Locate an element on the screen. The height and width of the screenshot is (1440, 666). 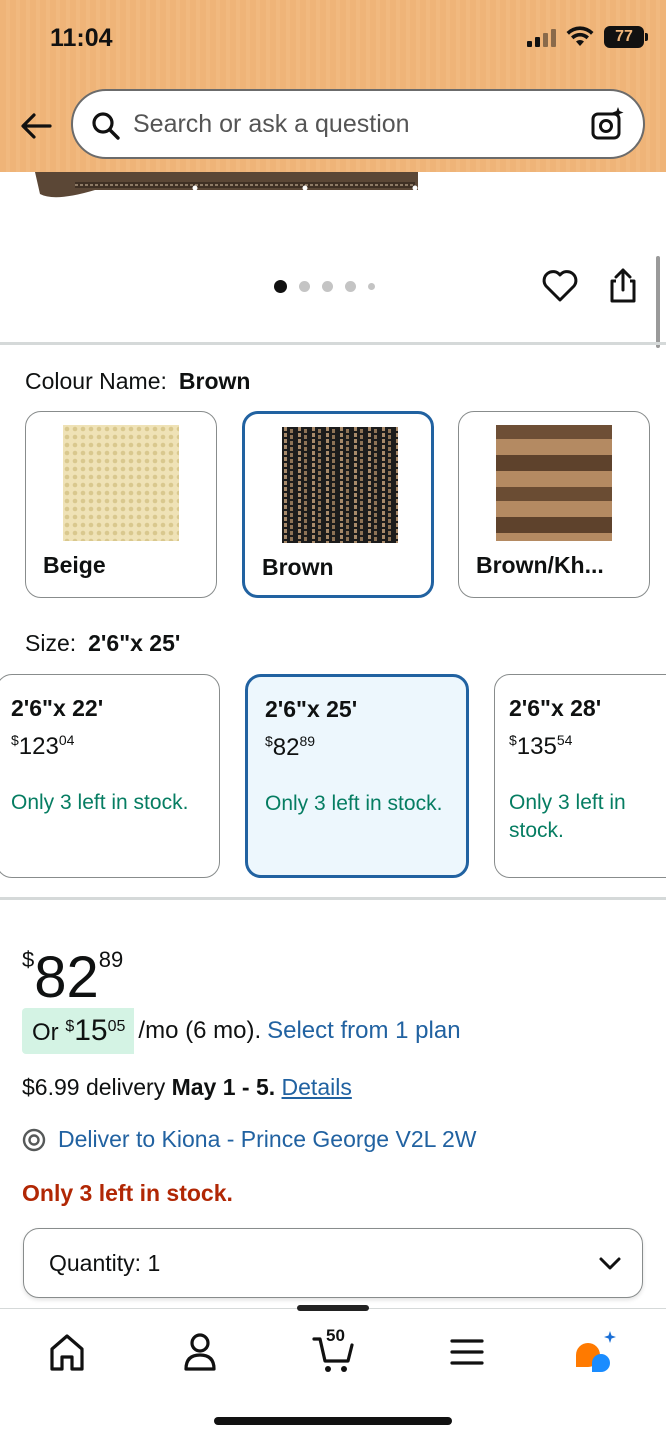
size-option: 2'6"x 22' $12304 Only 3 left in stock. is located at coordinates (110, 776).